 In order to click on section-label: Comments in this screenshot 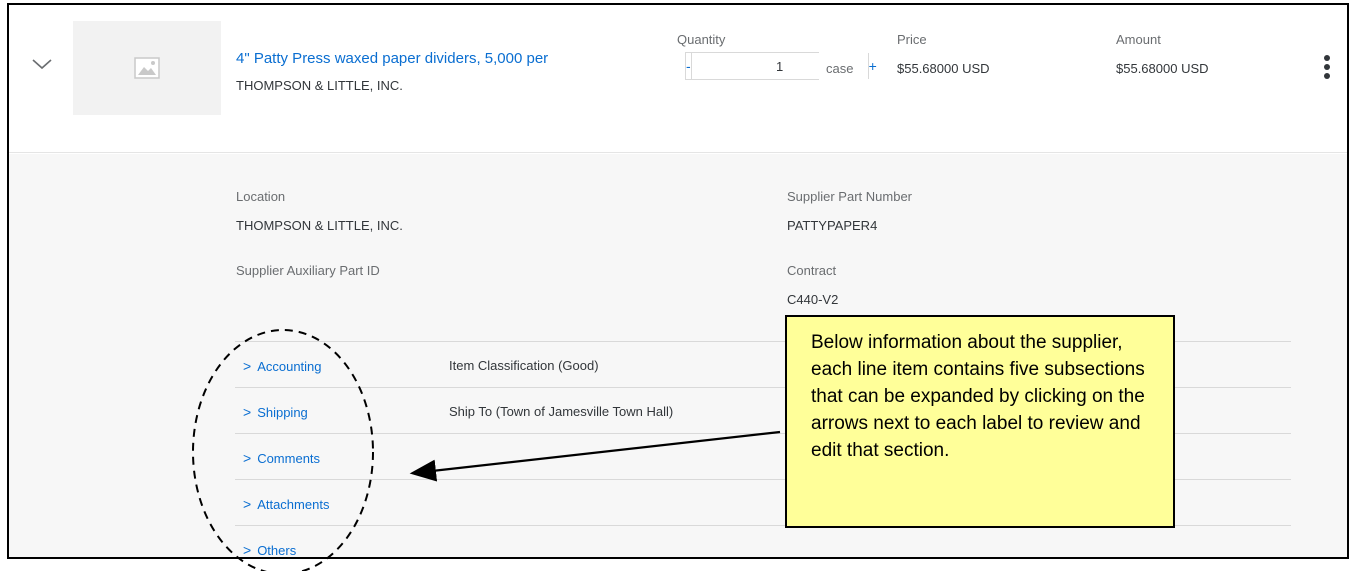, I will do `click(289, 458)`.